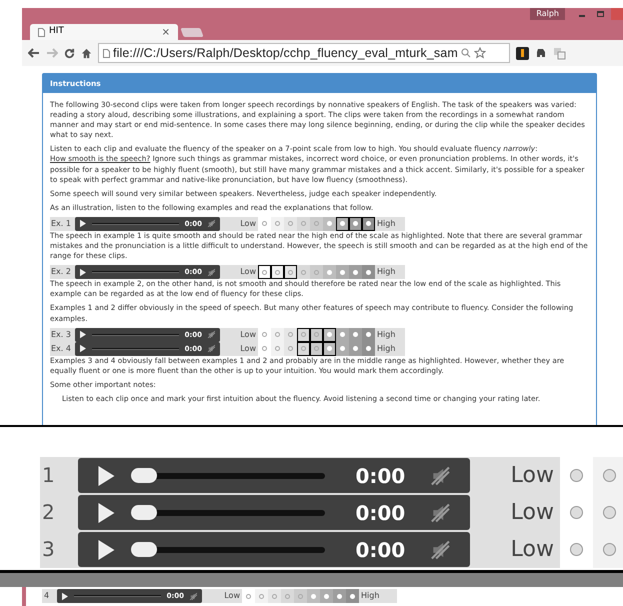 The image size is (623, 606). Describe the element at coordinates (61, 349) in the screenshot. I see `example-label: Ex. 4` at that location.